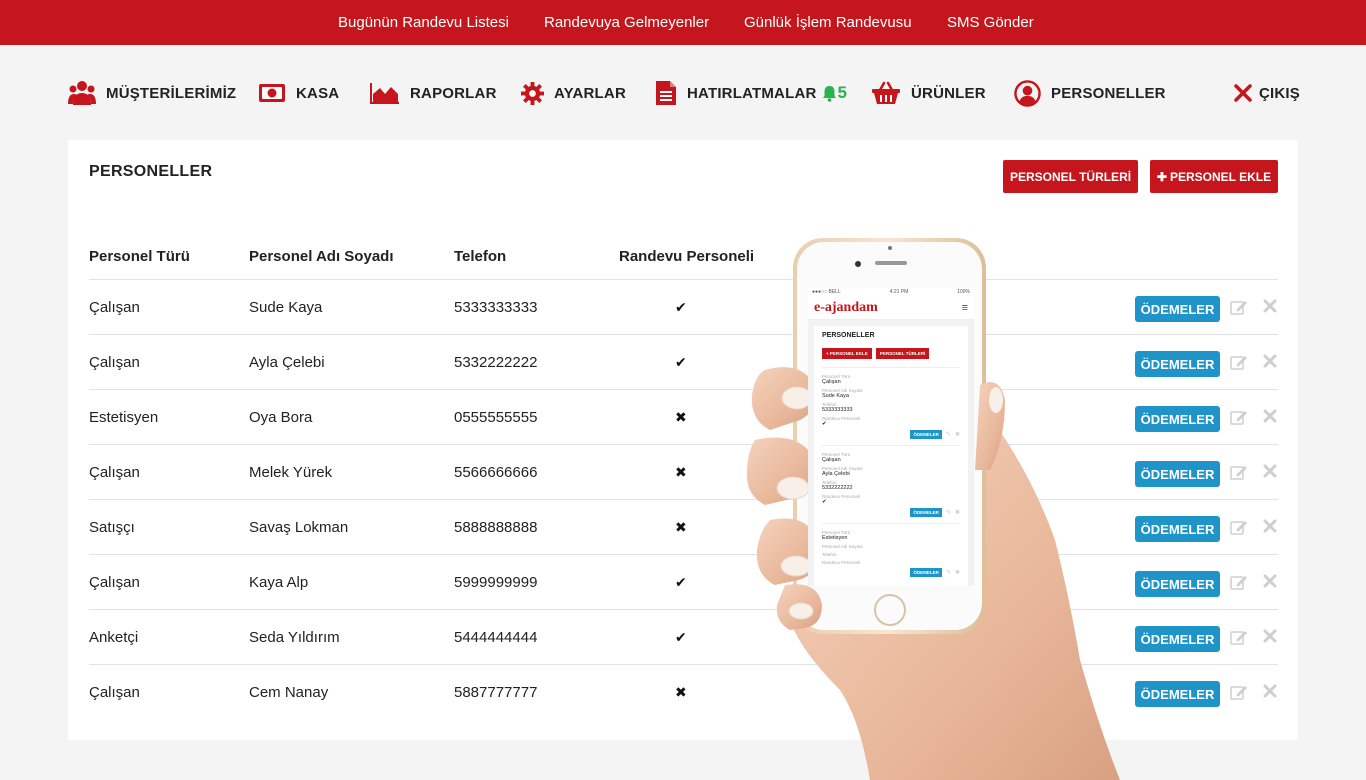 This screenshot has height=780, width=1366. What do you see at coordinates (321, 256) in the screenshot?
I see `col-header-name: Personel Adı Soyadı` at bounding box center [321, 256].